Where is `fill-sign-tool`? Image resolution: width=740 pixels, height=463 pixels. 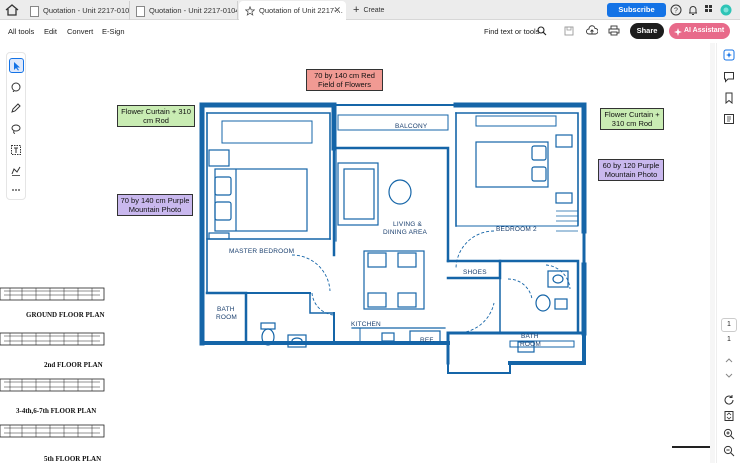
fill-sign-tool is located at coordinates (16, 171).